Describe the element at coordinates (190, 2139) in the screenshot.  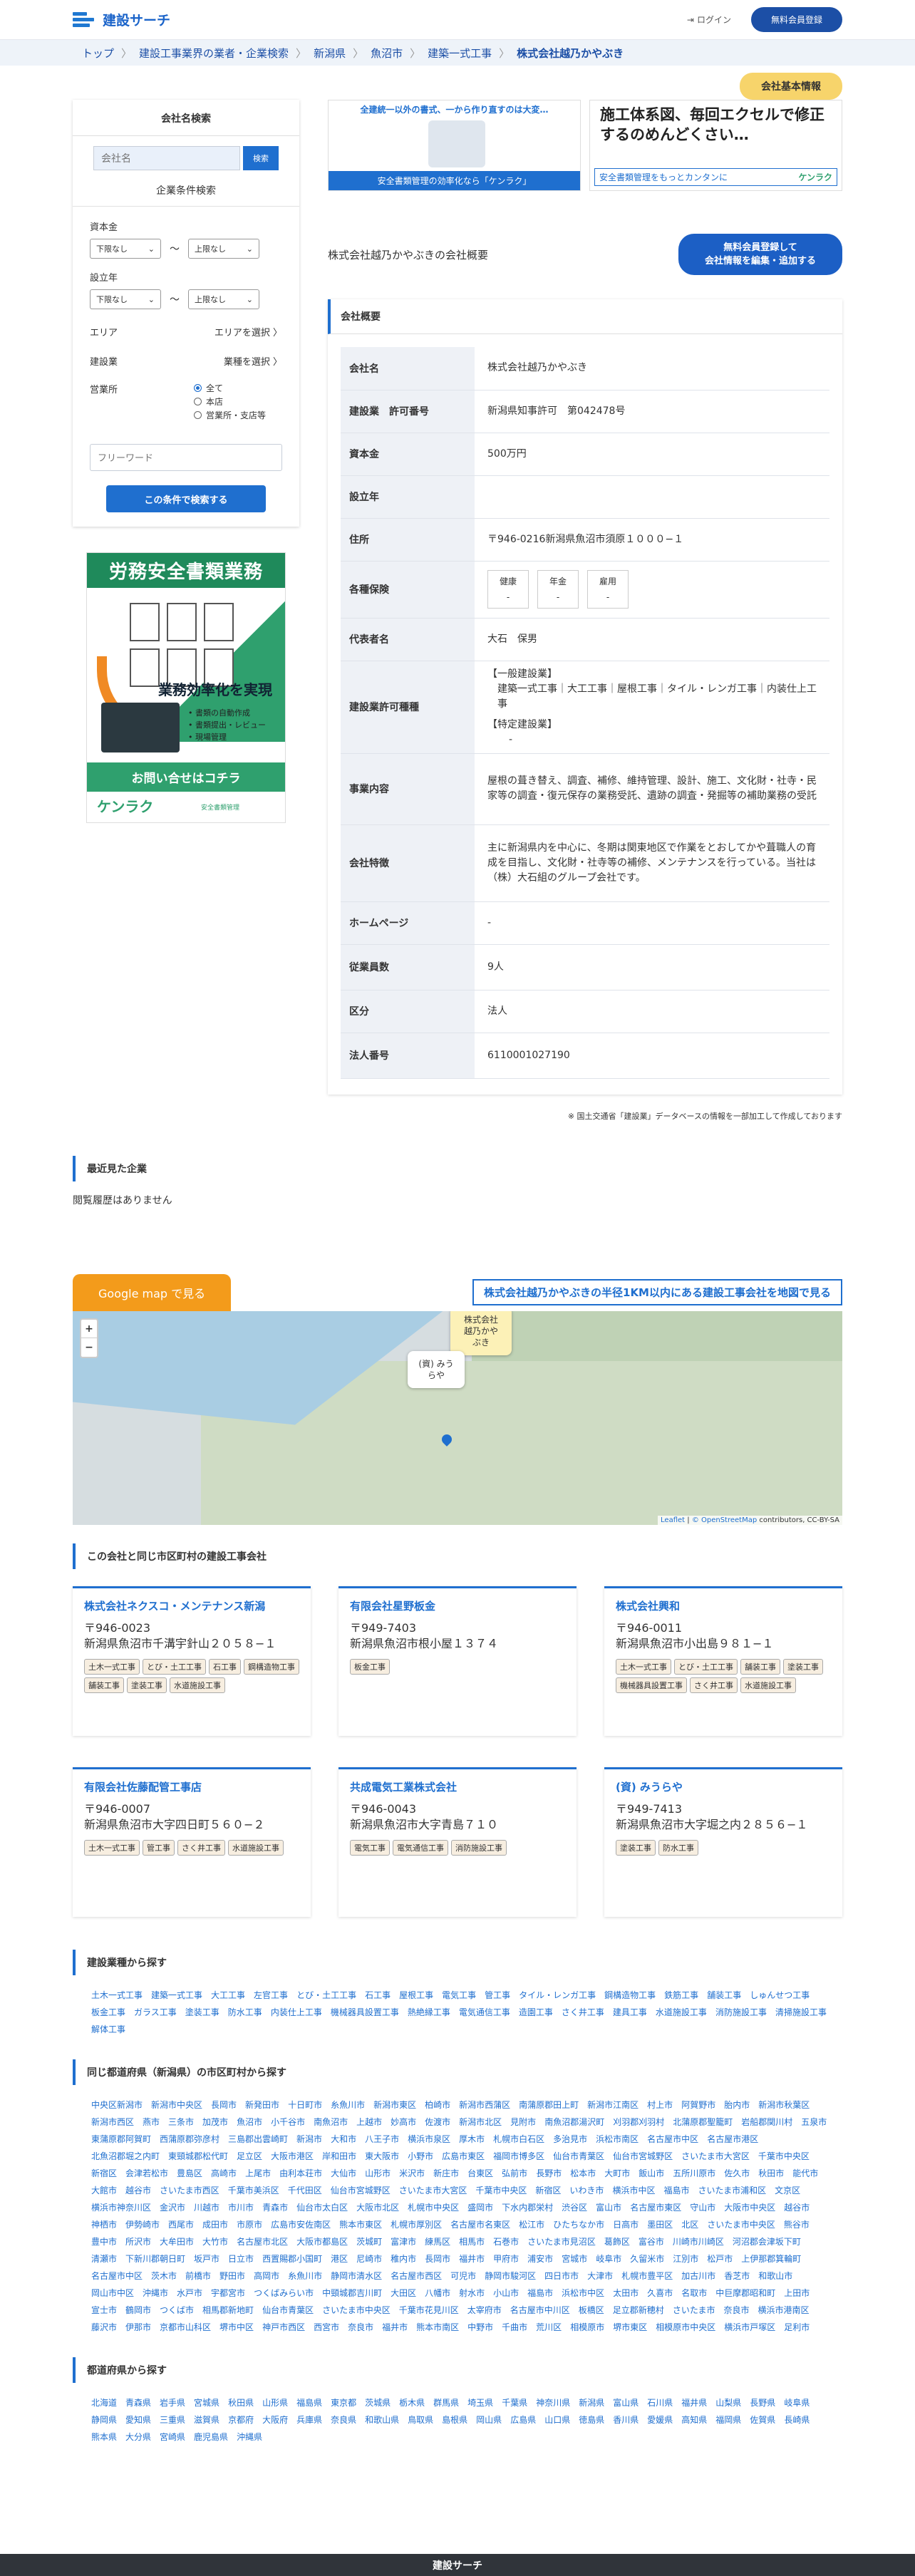
I see `city-link: 西蒲原郡弥彦村` at that location.